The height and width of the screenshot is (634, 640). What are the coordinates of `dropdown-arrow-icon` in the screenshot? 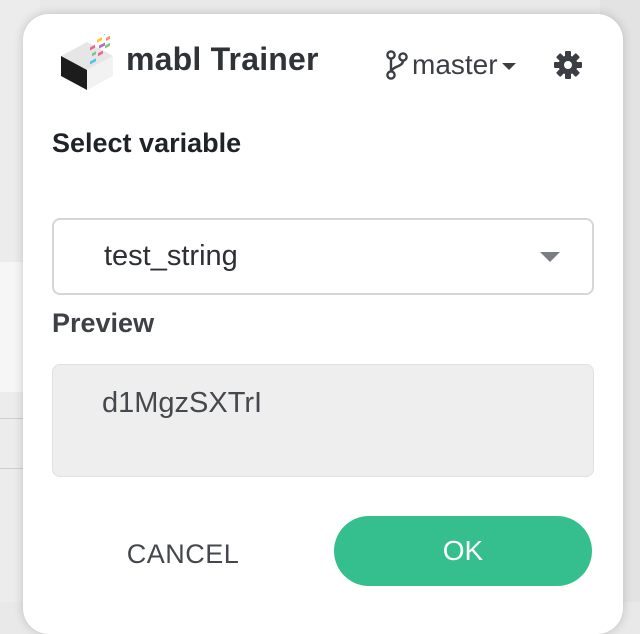 It's located at (550, 257).